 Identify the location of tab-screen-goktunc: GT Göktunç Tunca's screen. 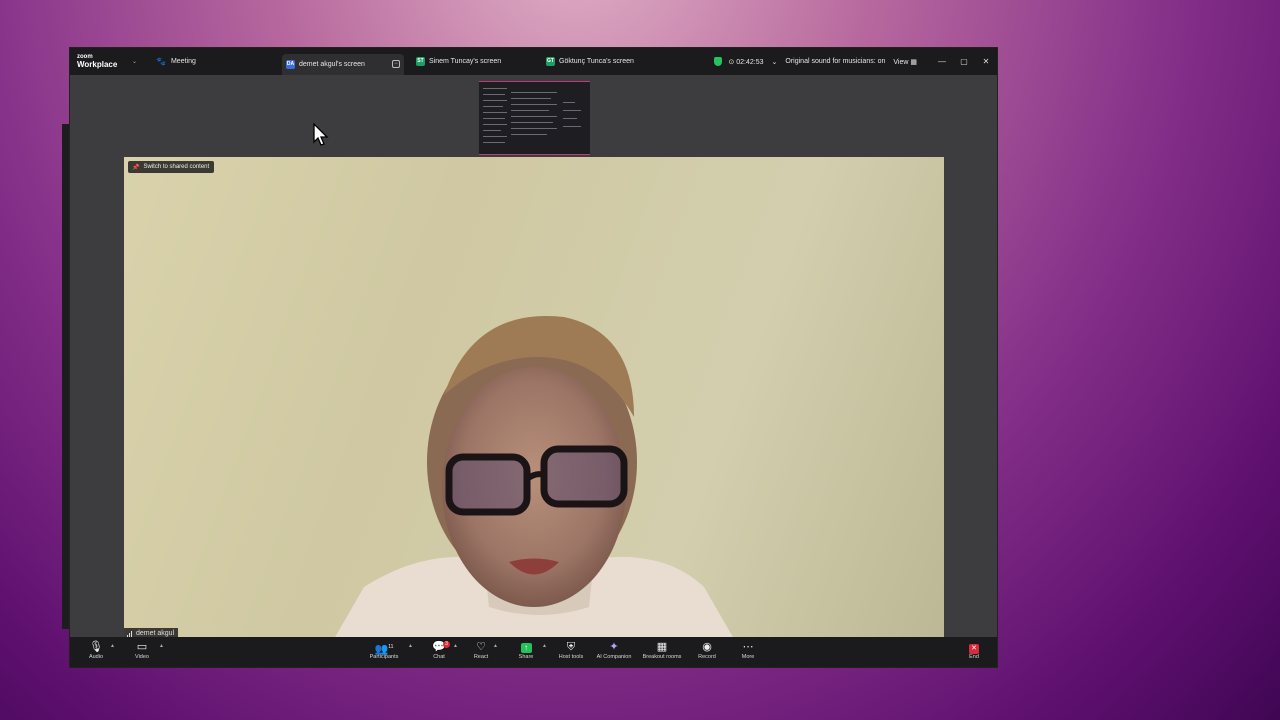
(590, 61).